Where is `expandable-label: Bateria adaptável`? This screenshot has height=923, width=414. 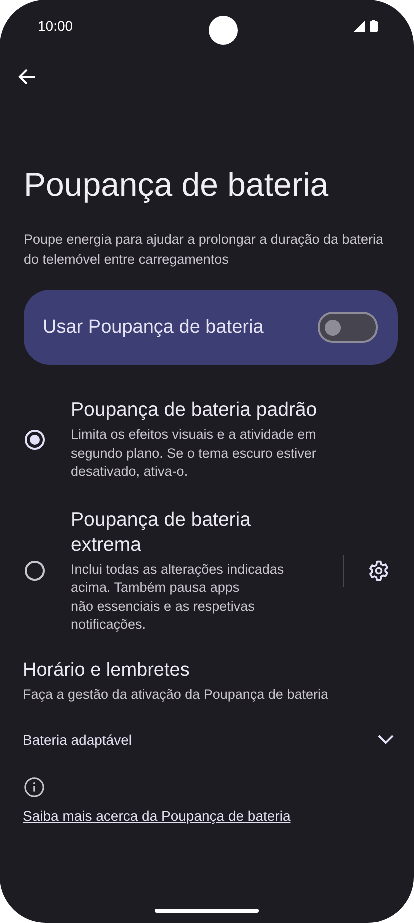 expandable-label: Bateria adaptável is located at coordinates (77, 740).